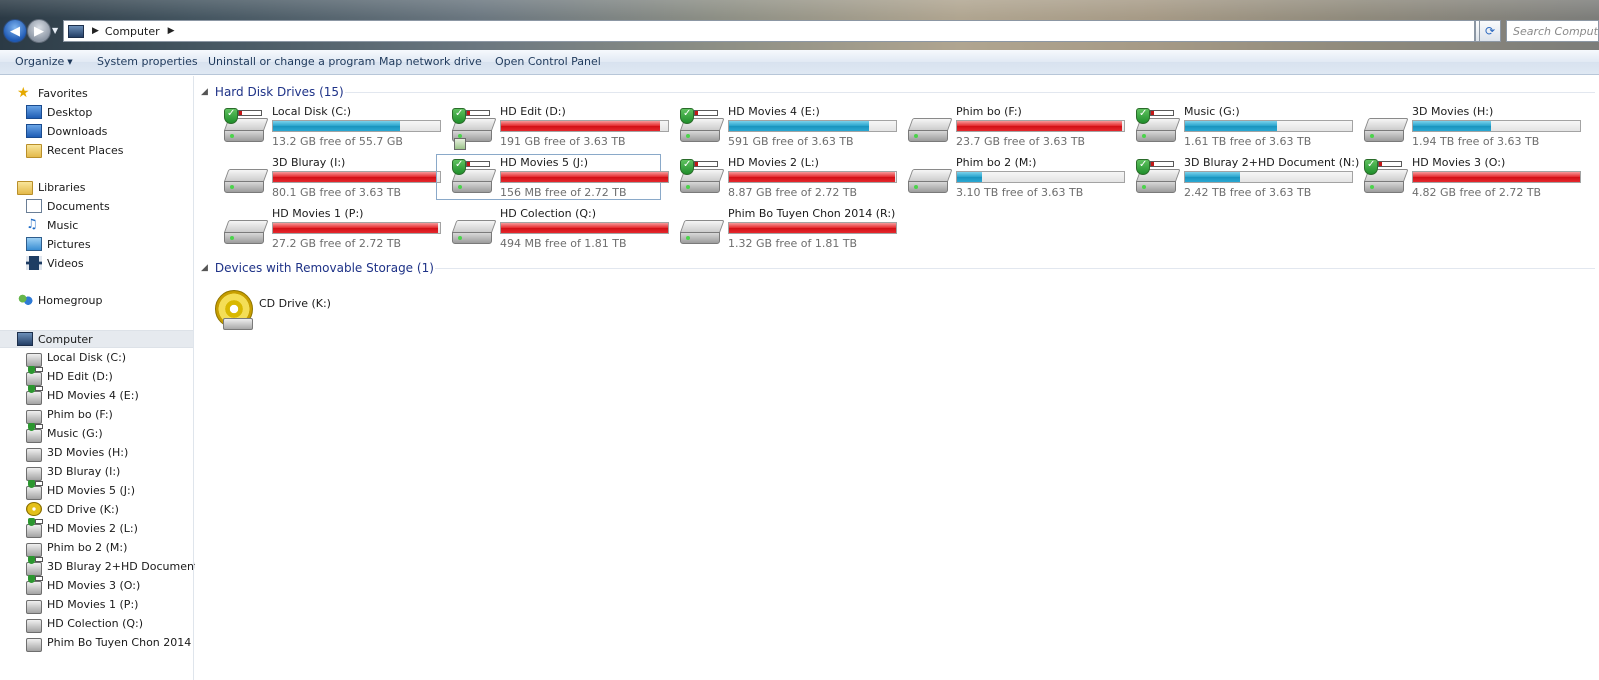 The width and height of the screenshot is (1599, 680). I want to click on nav-drive-item: HD Movies 1 (P:), so click(82, 604).